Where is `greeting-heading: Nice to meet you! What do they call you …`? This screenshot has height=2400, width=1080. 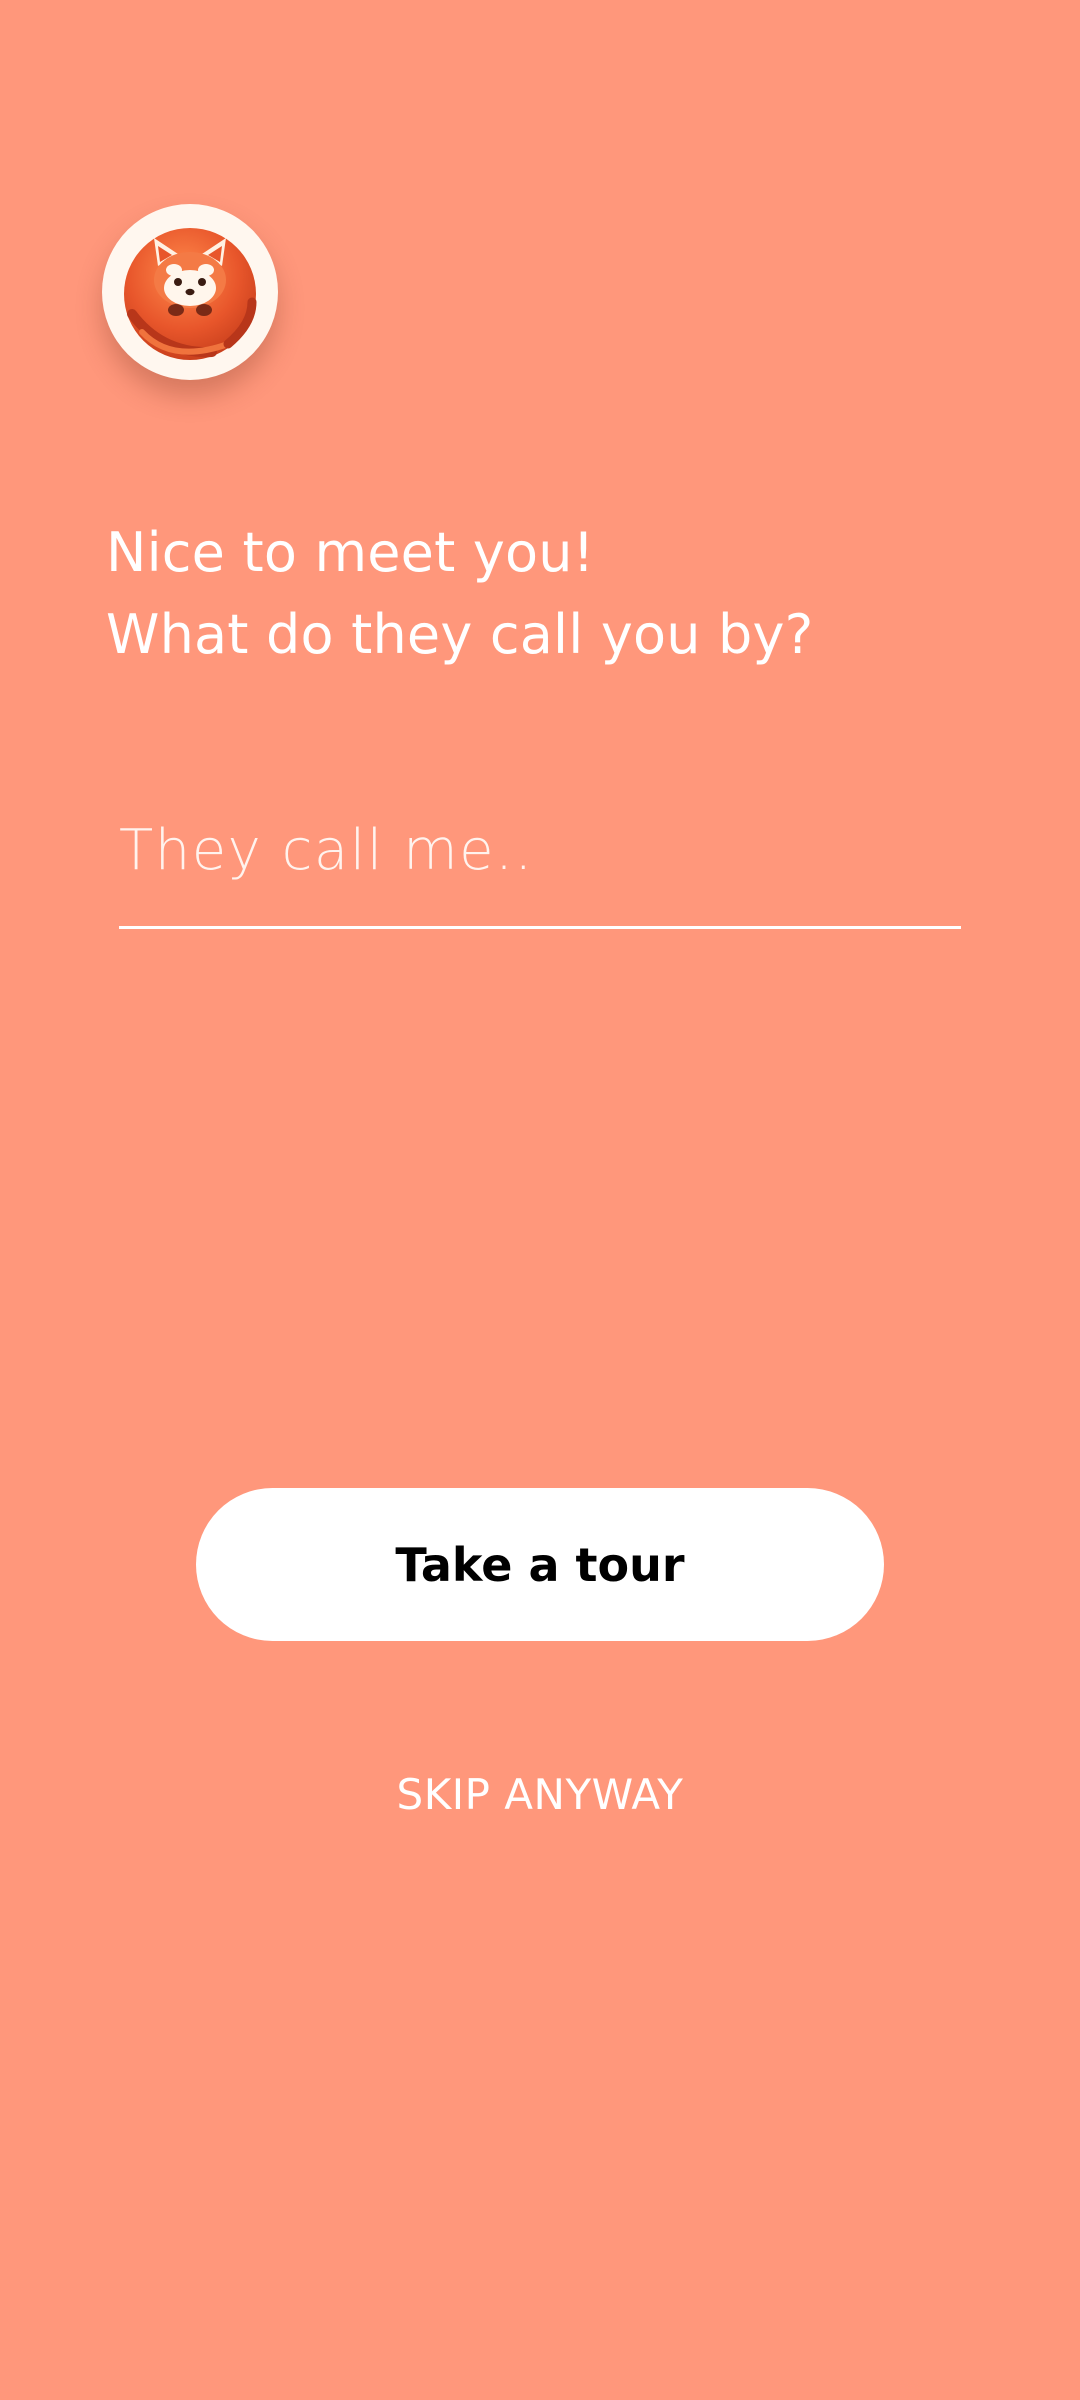 greeting-heading: Nice to meet you! What do they call you … is located at coordinates (460, 594).